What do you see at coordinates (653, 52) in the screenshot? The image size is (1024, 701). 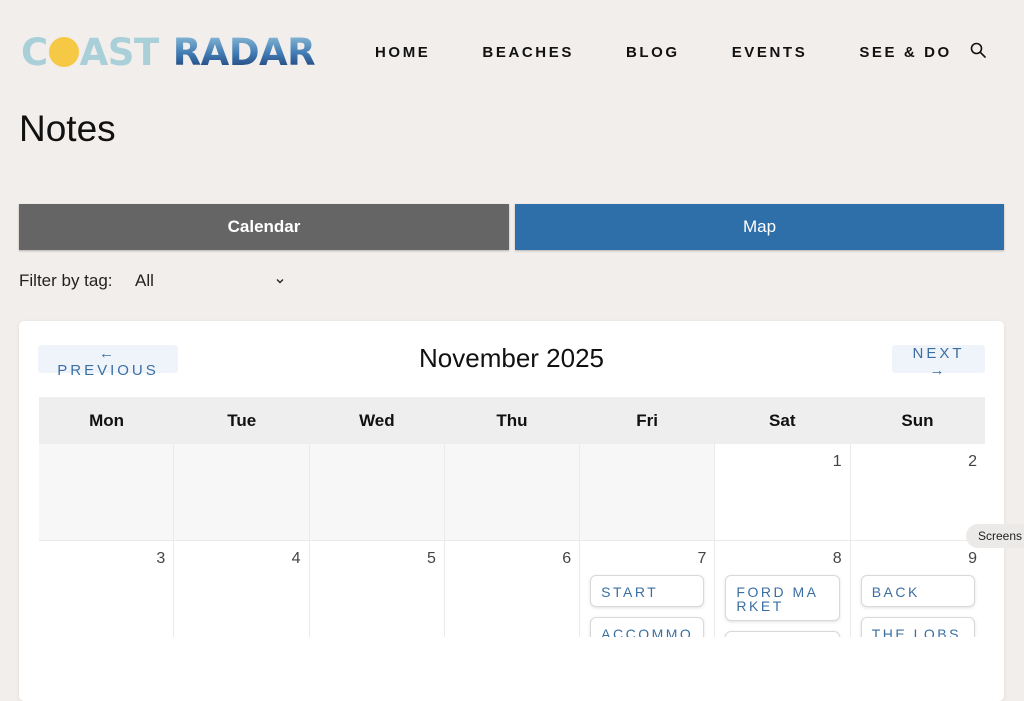 I see `nav-item-blog: BLOG` at bounding box center [653, 52].